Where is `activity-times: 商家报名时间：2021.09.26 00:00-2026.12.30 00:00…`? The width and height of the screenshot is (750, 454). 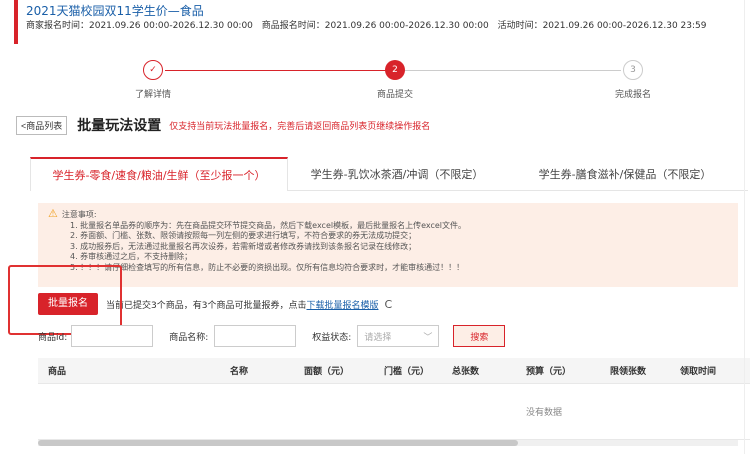 activity-times: 商家报名时间：2021.09.26 00:00-2026.12.30 00:00… is located at coordinates (385, 26).